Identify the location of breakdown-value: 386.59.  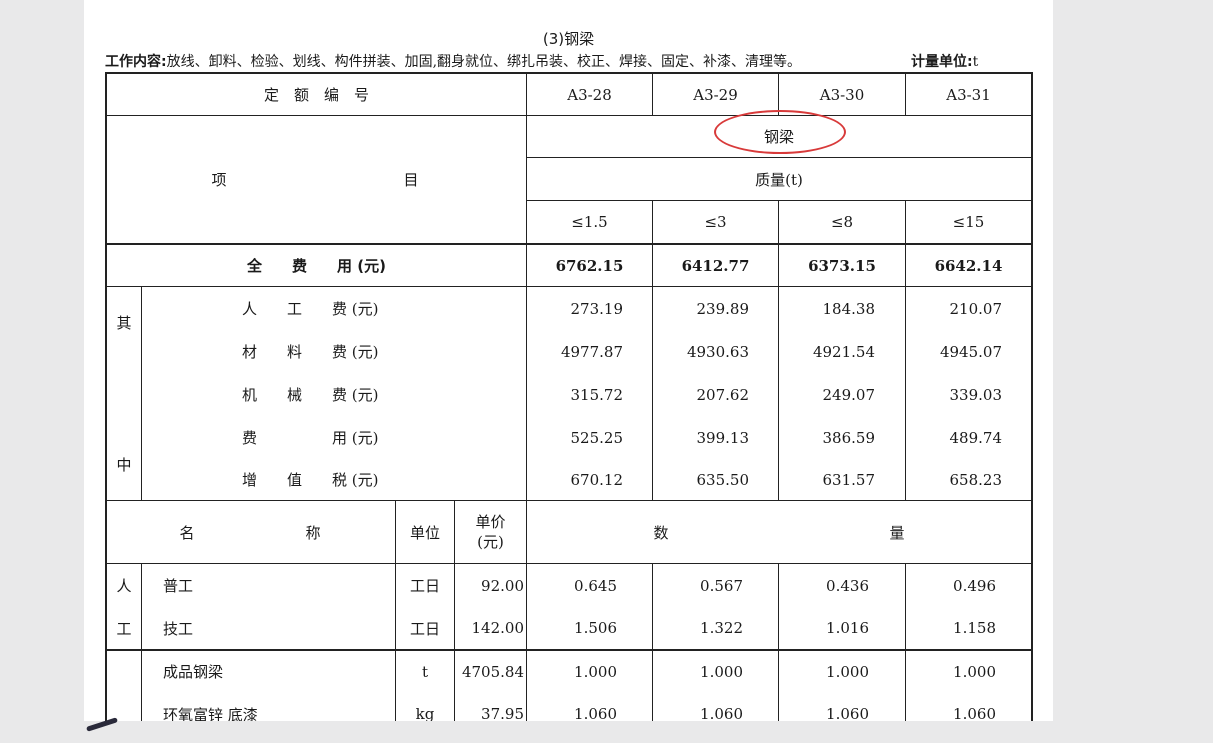
(849, 437).